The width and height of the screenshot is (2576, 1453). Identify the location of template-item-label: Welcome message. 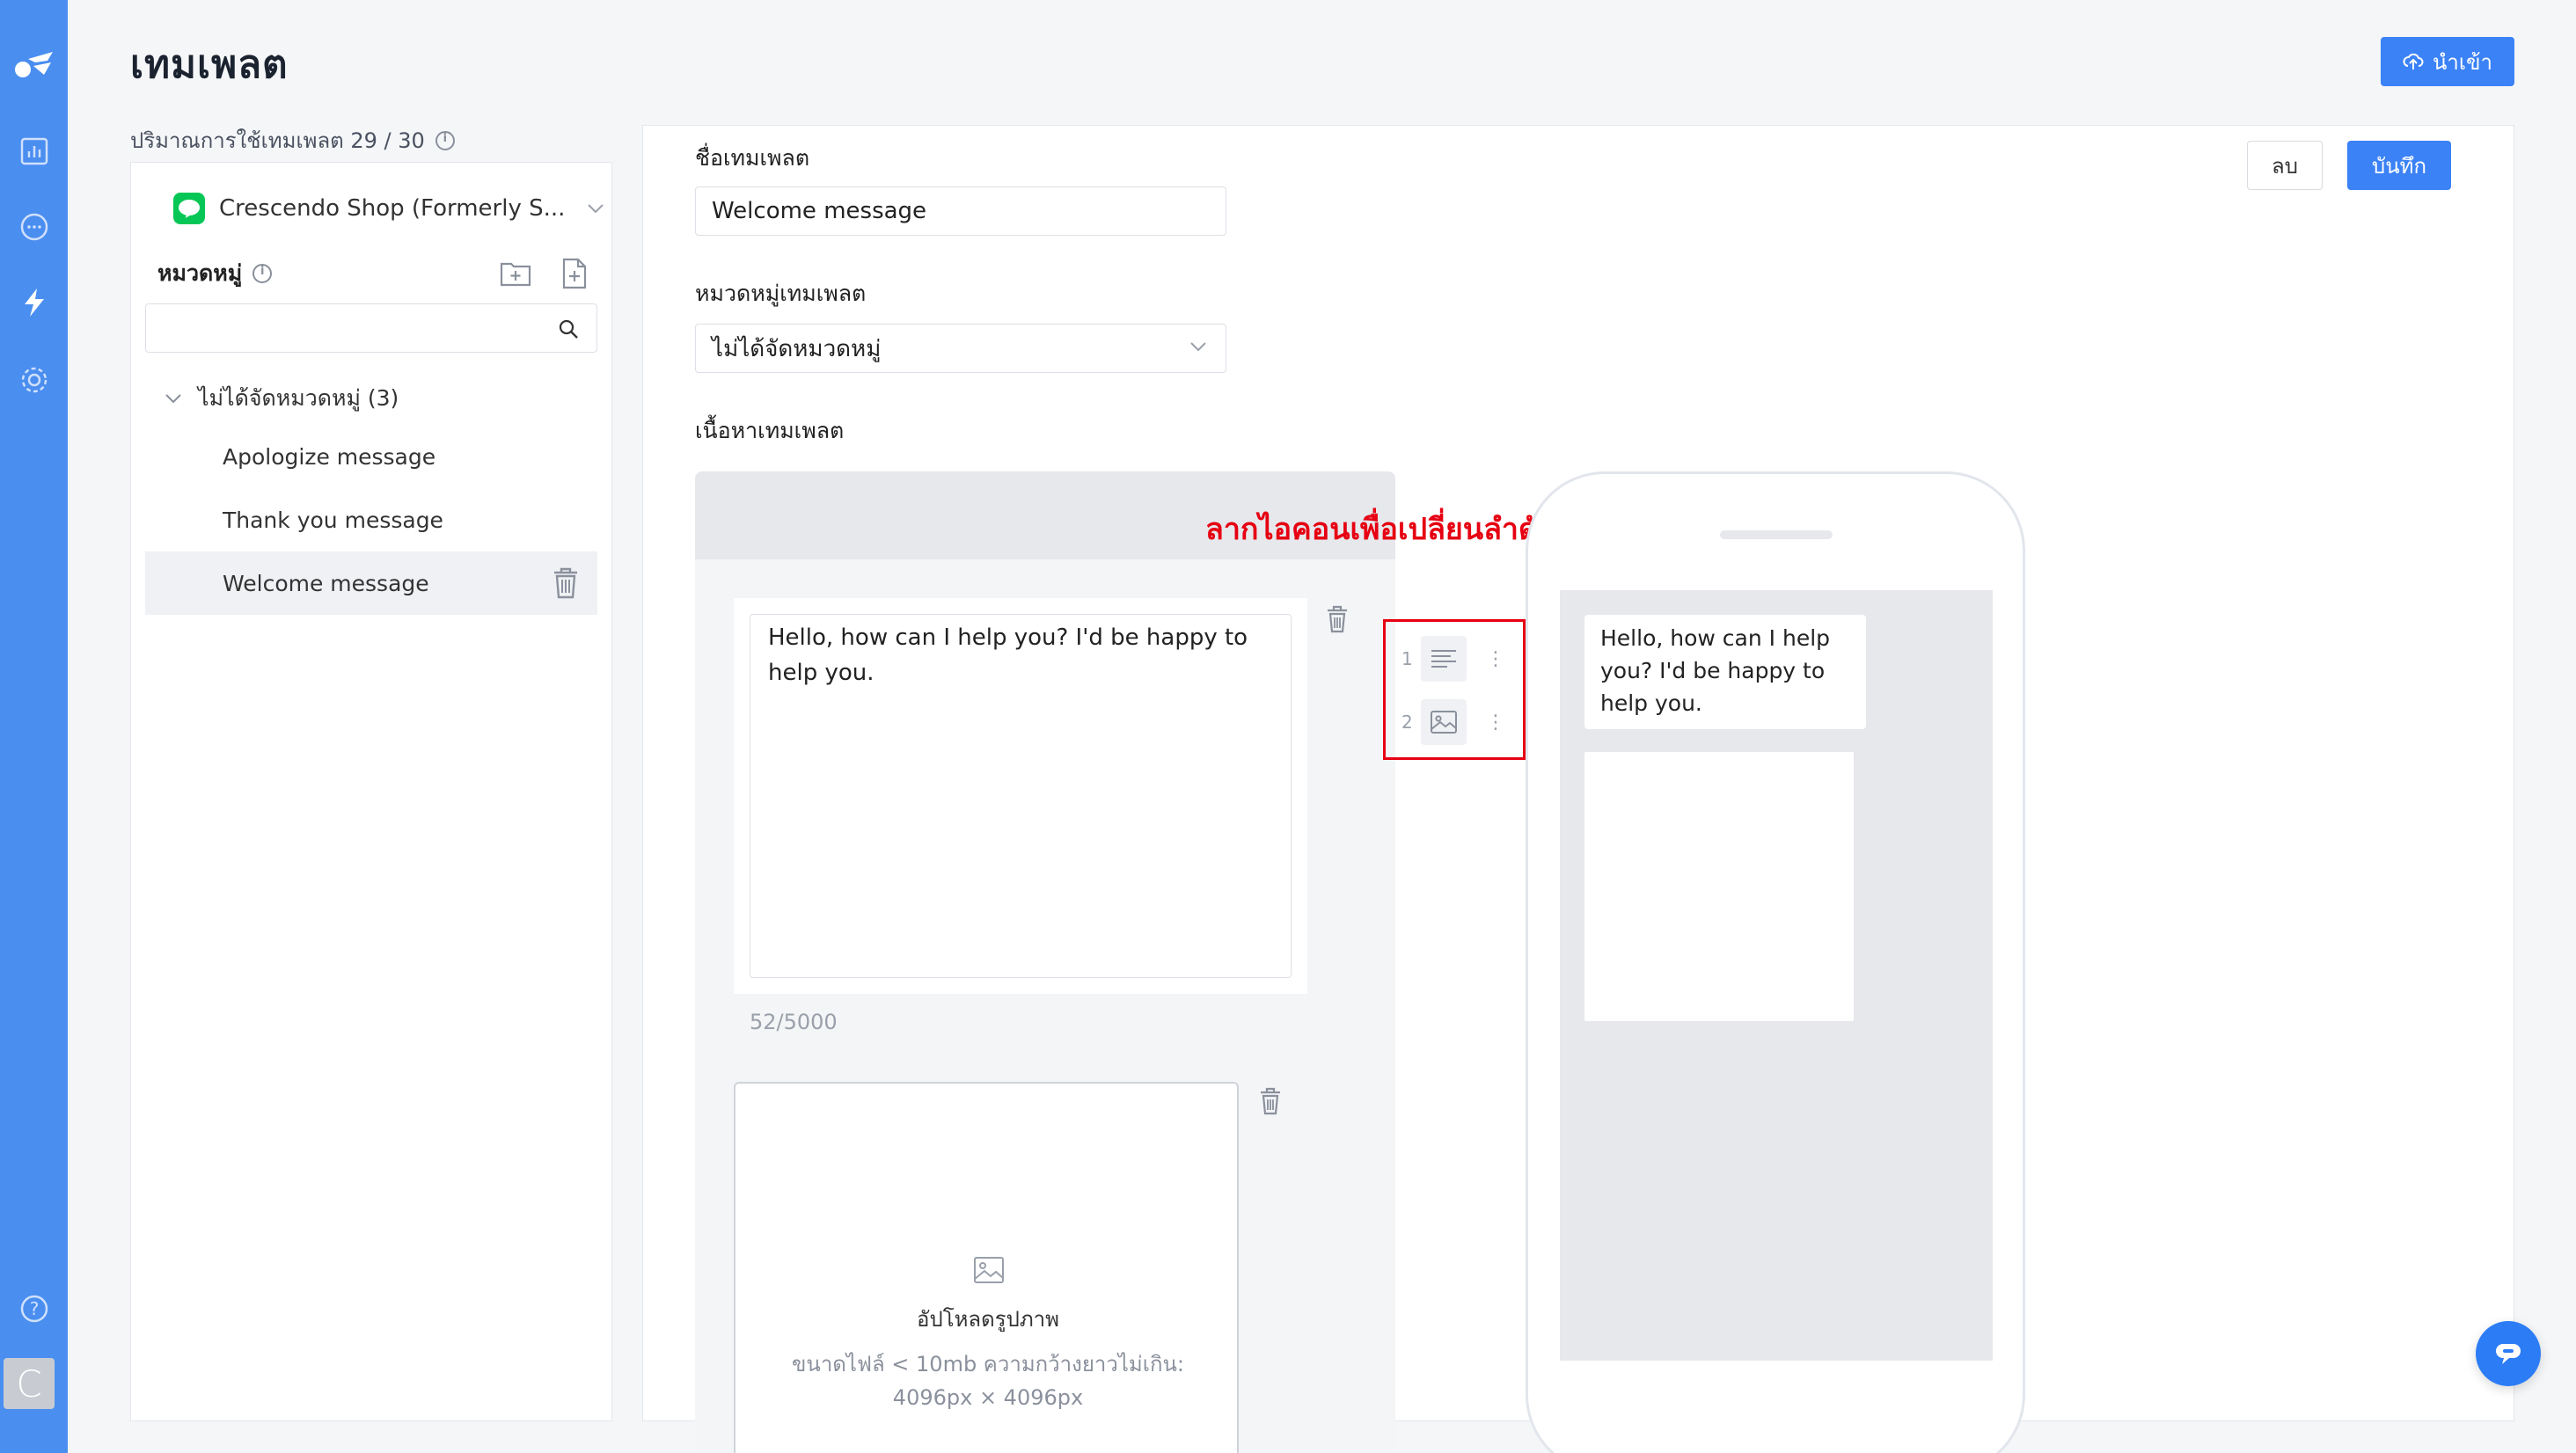
(326, 583).